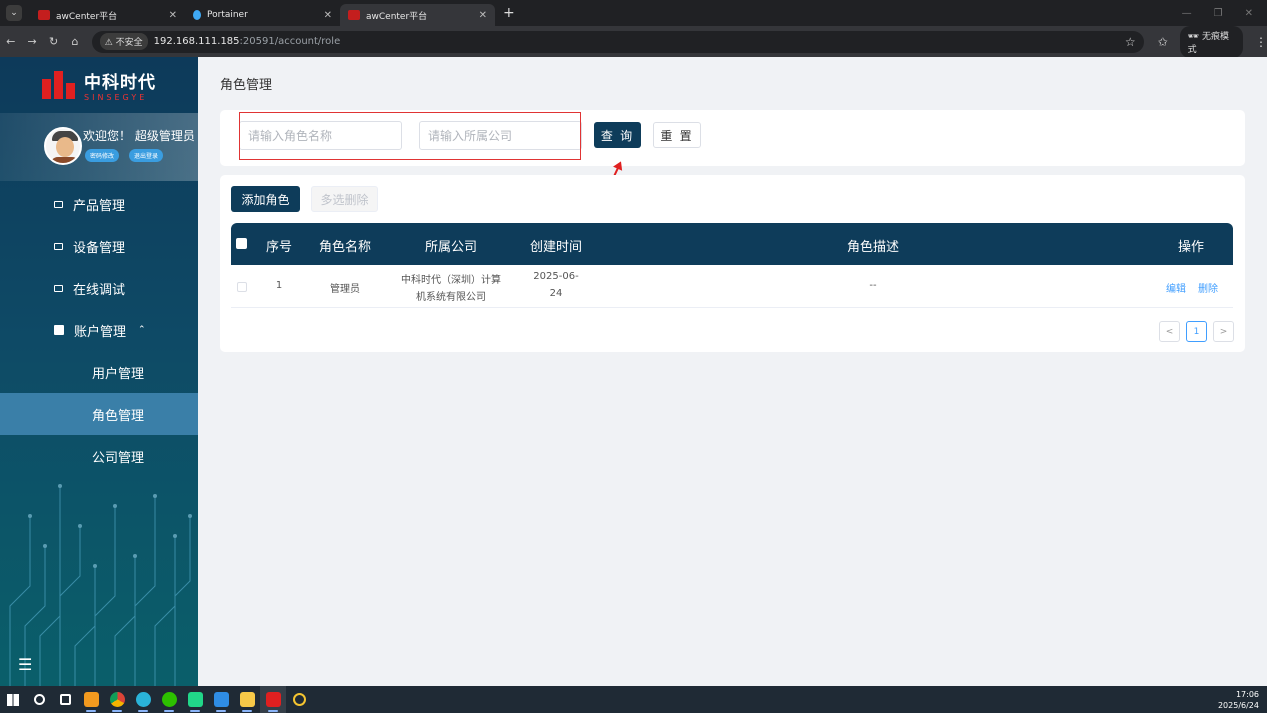  Describe the element at coordinates (278, 247) in the screenshot. I see `column-header: 序号` at that location.